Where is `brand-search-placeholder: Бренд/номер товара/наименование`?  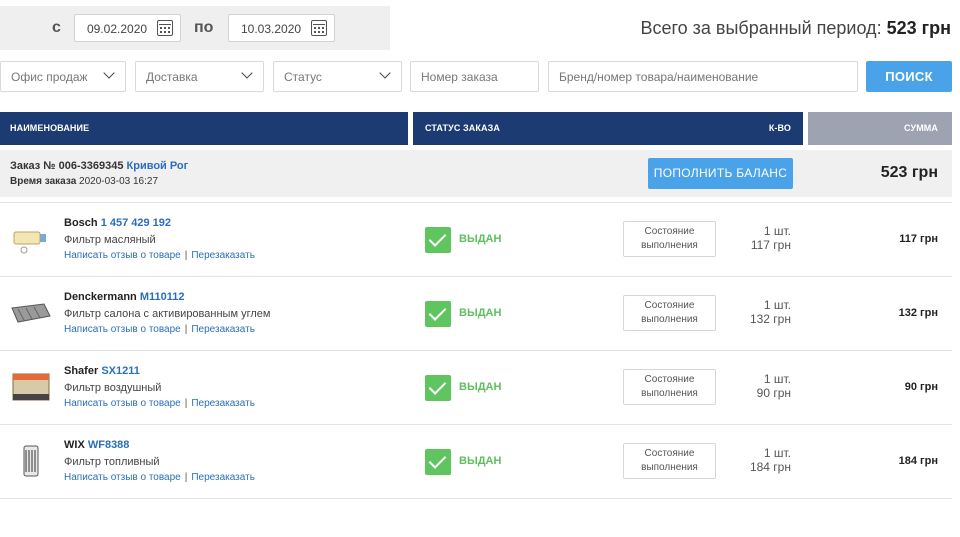 brand-search-placeholder: Бренд/номер товара/наименование is located at coordinates (659, 77).